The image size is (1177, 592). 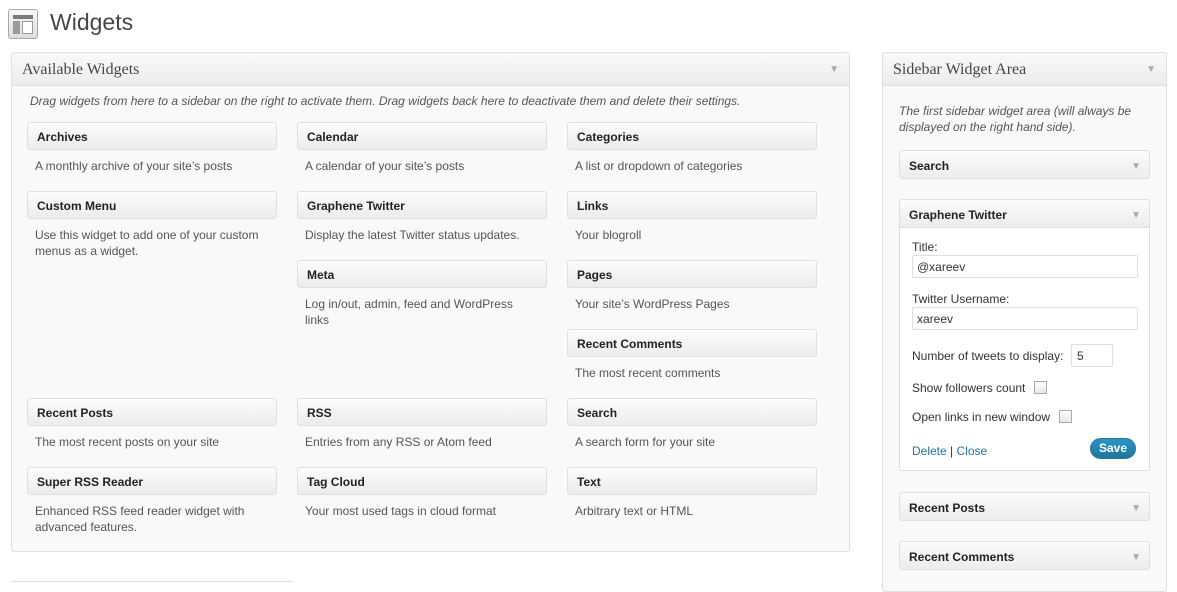 What do you see at coordinates (430, 69) in the screenshot?
I see `available-widgets-header: Available Widgets ▼` at bounding box center [430, 69].